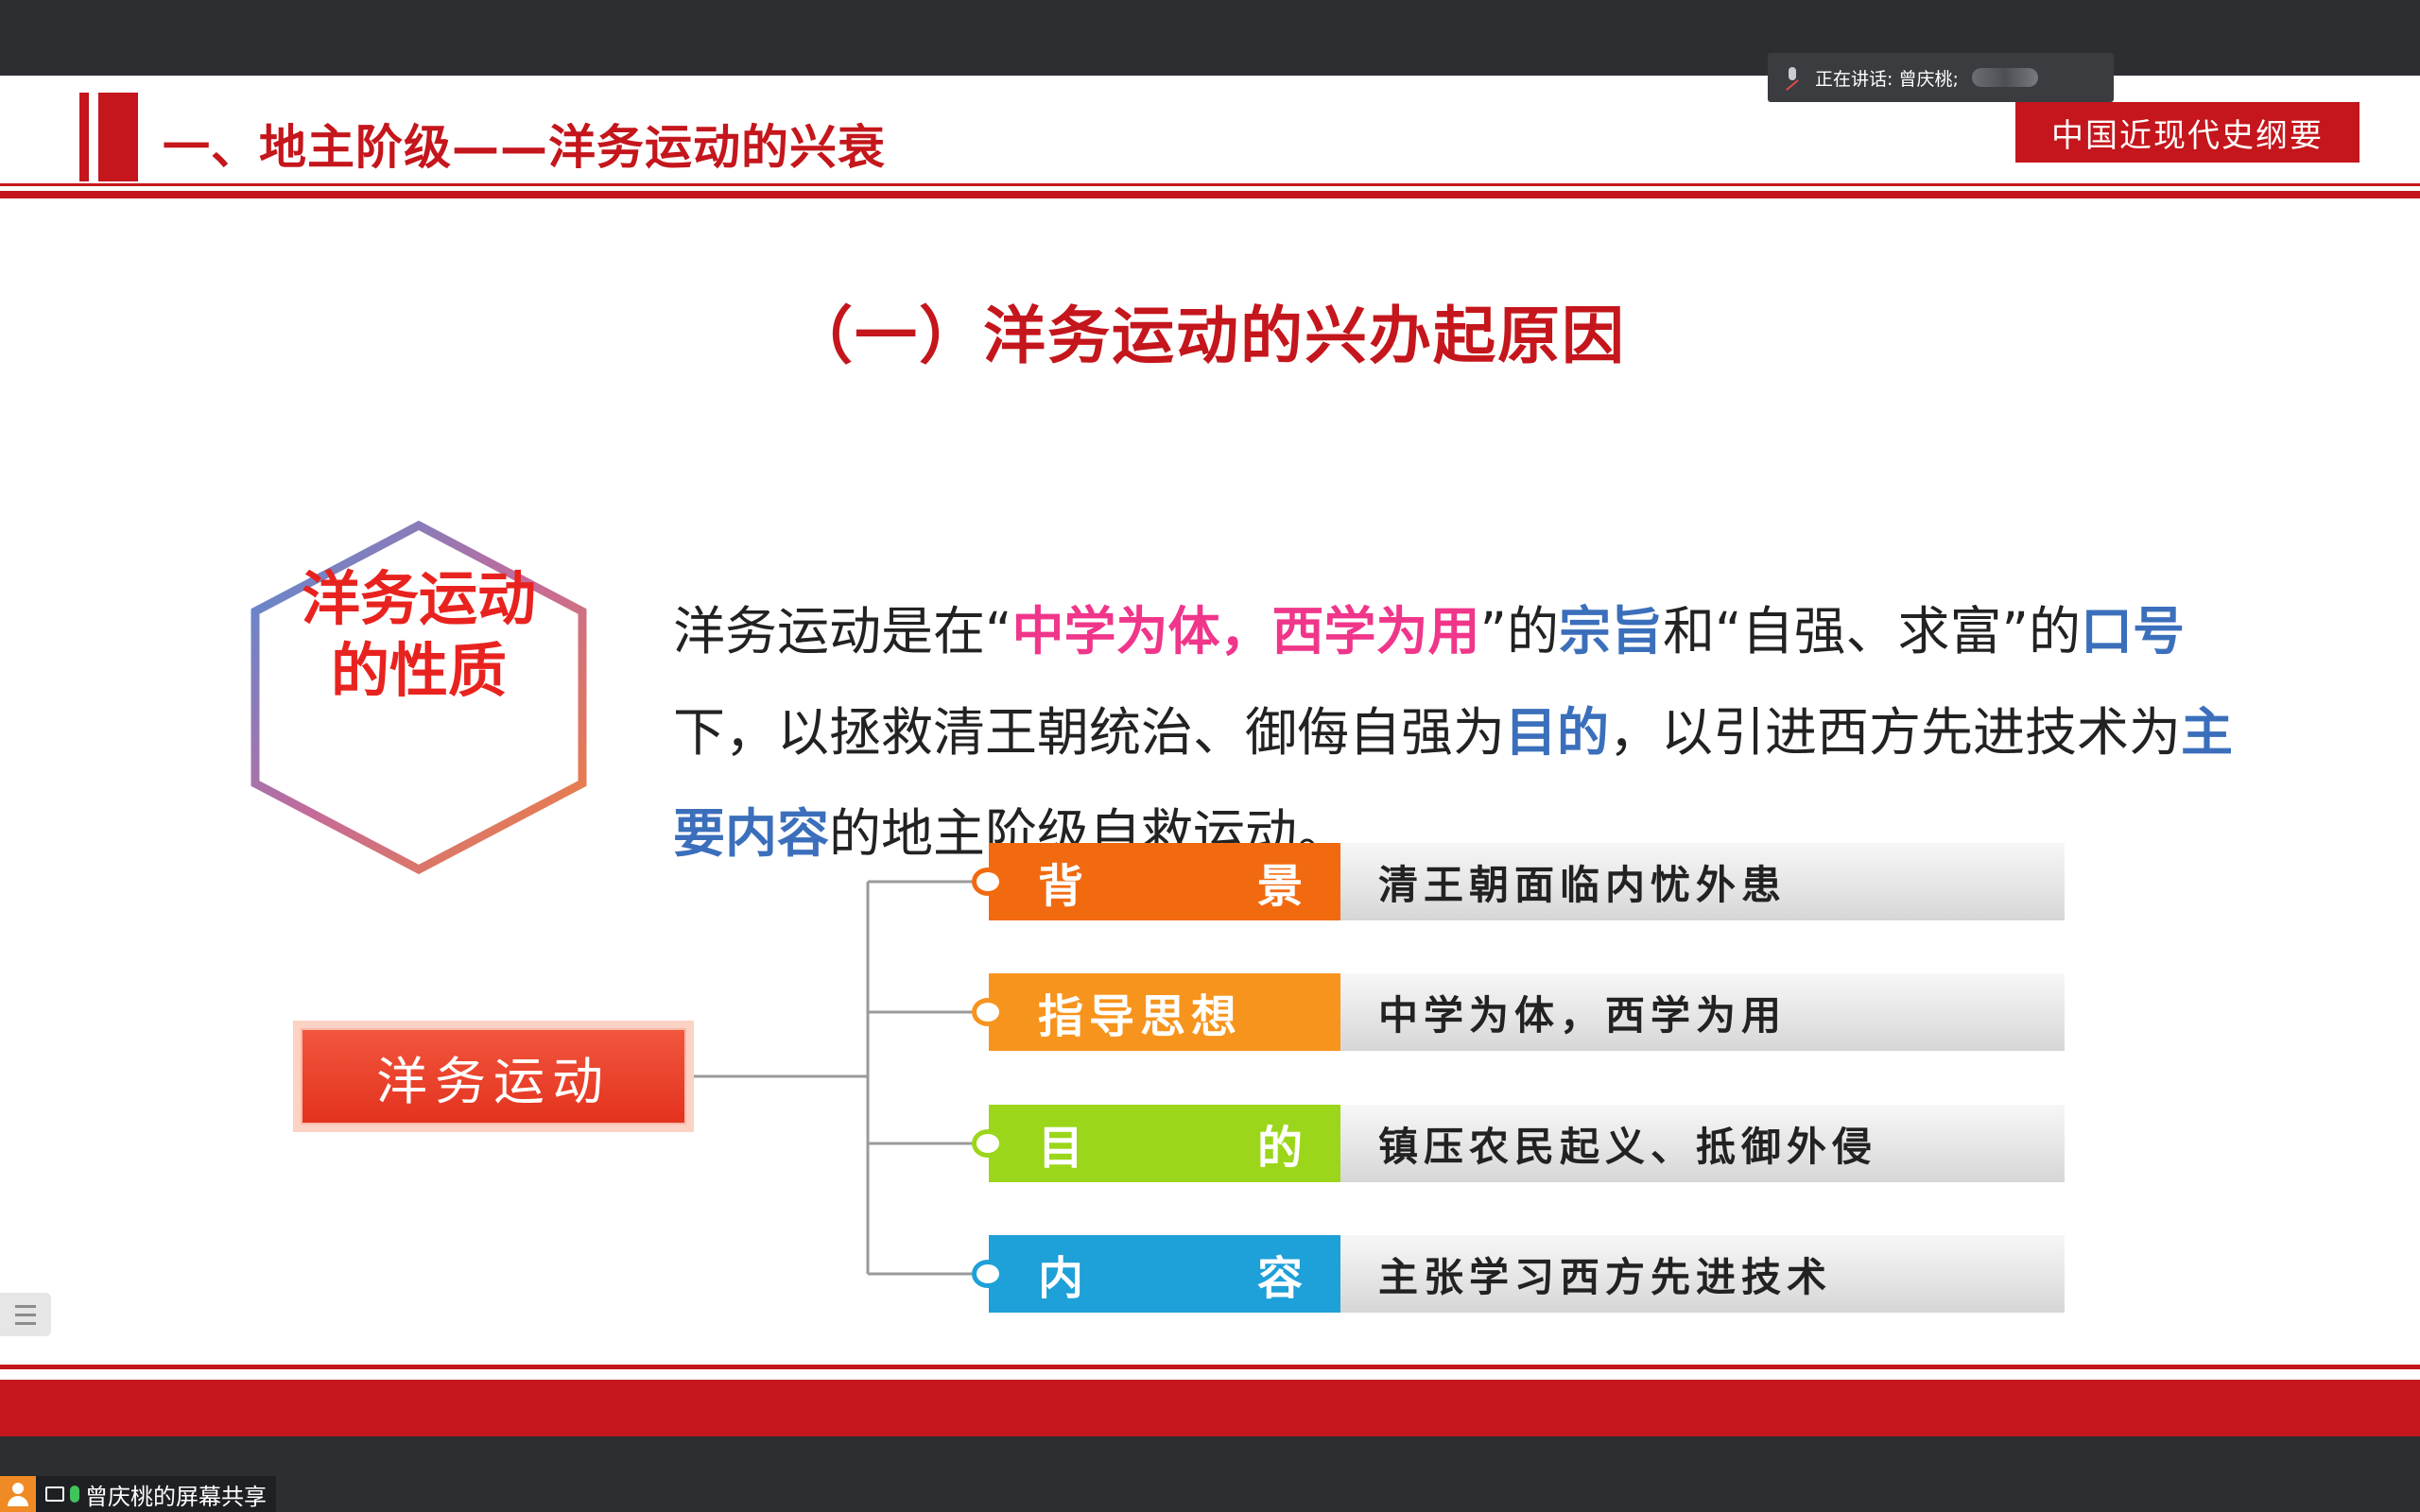  What do you see at coordinates (1702, 1012) in the screenshot?
I see `branch-value: 中学为体，西学为用` at bounding box center [1702, 1012].